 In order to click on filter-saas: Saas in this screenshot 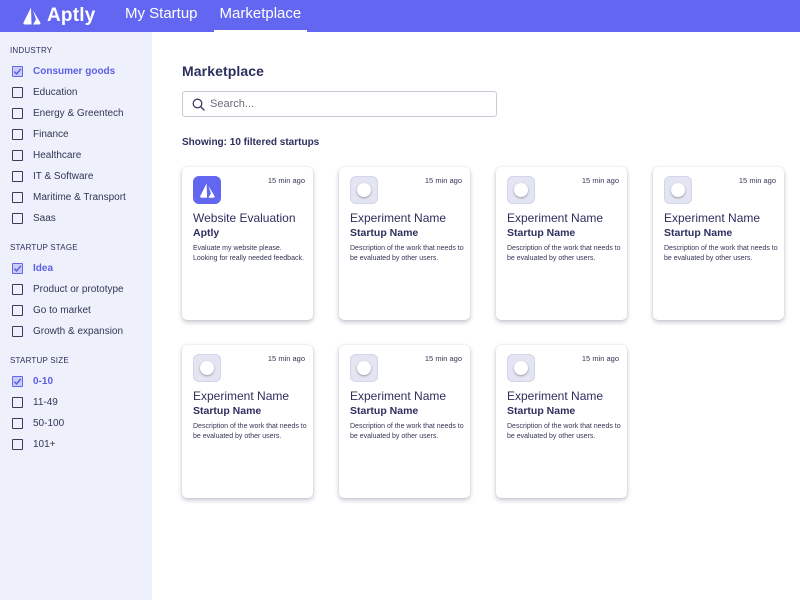, I will do `click(76, 218)`.